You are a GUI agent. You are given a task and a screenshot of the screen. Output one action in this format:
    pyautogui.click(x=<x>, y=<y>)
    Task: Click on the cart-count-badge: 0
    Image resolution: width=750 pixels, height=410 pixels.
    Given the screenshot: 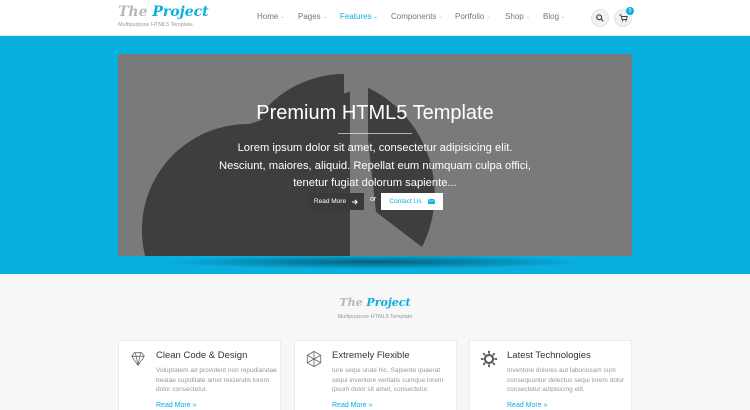 What is the action you would take?
    pyautogui.click(x=630, y=11)
    